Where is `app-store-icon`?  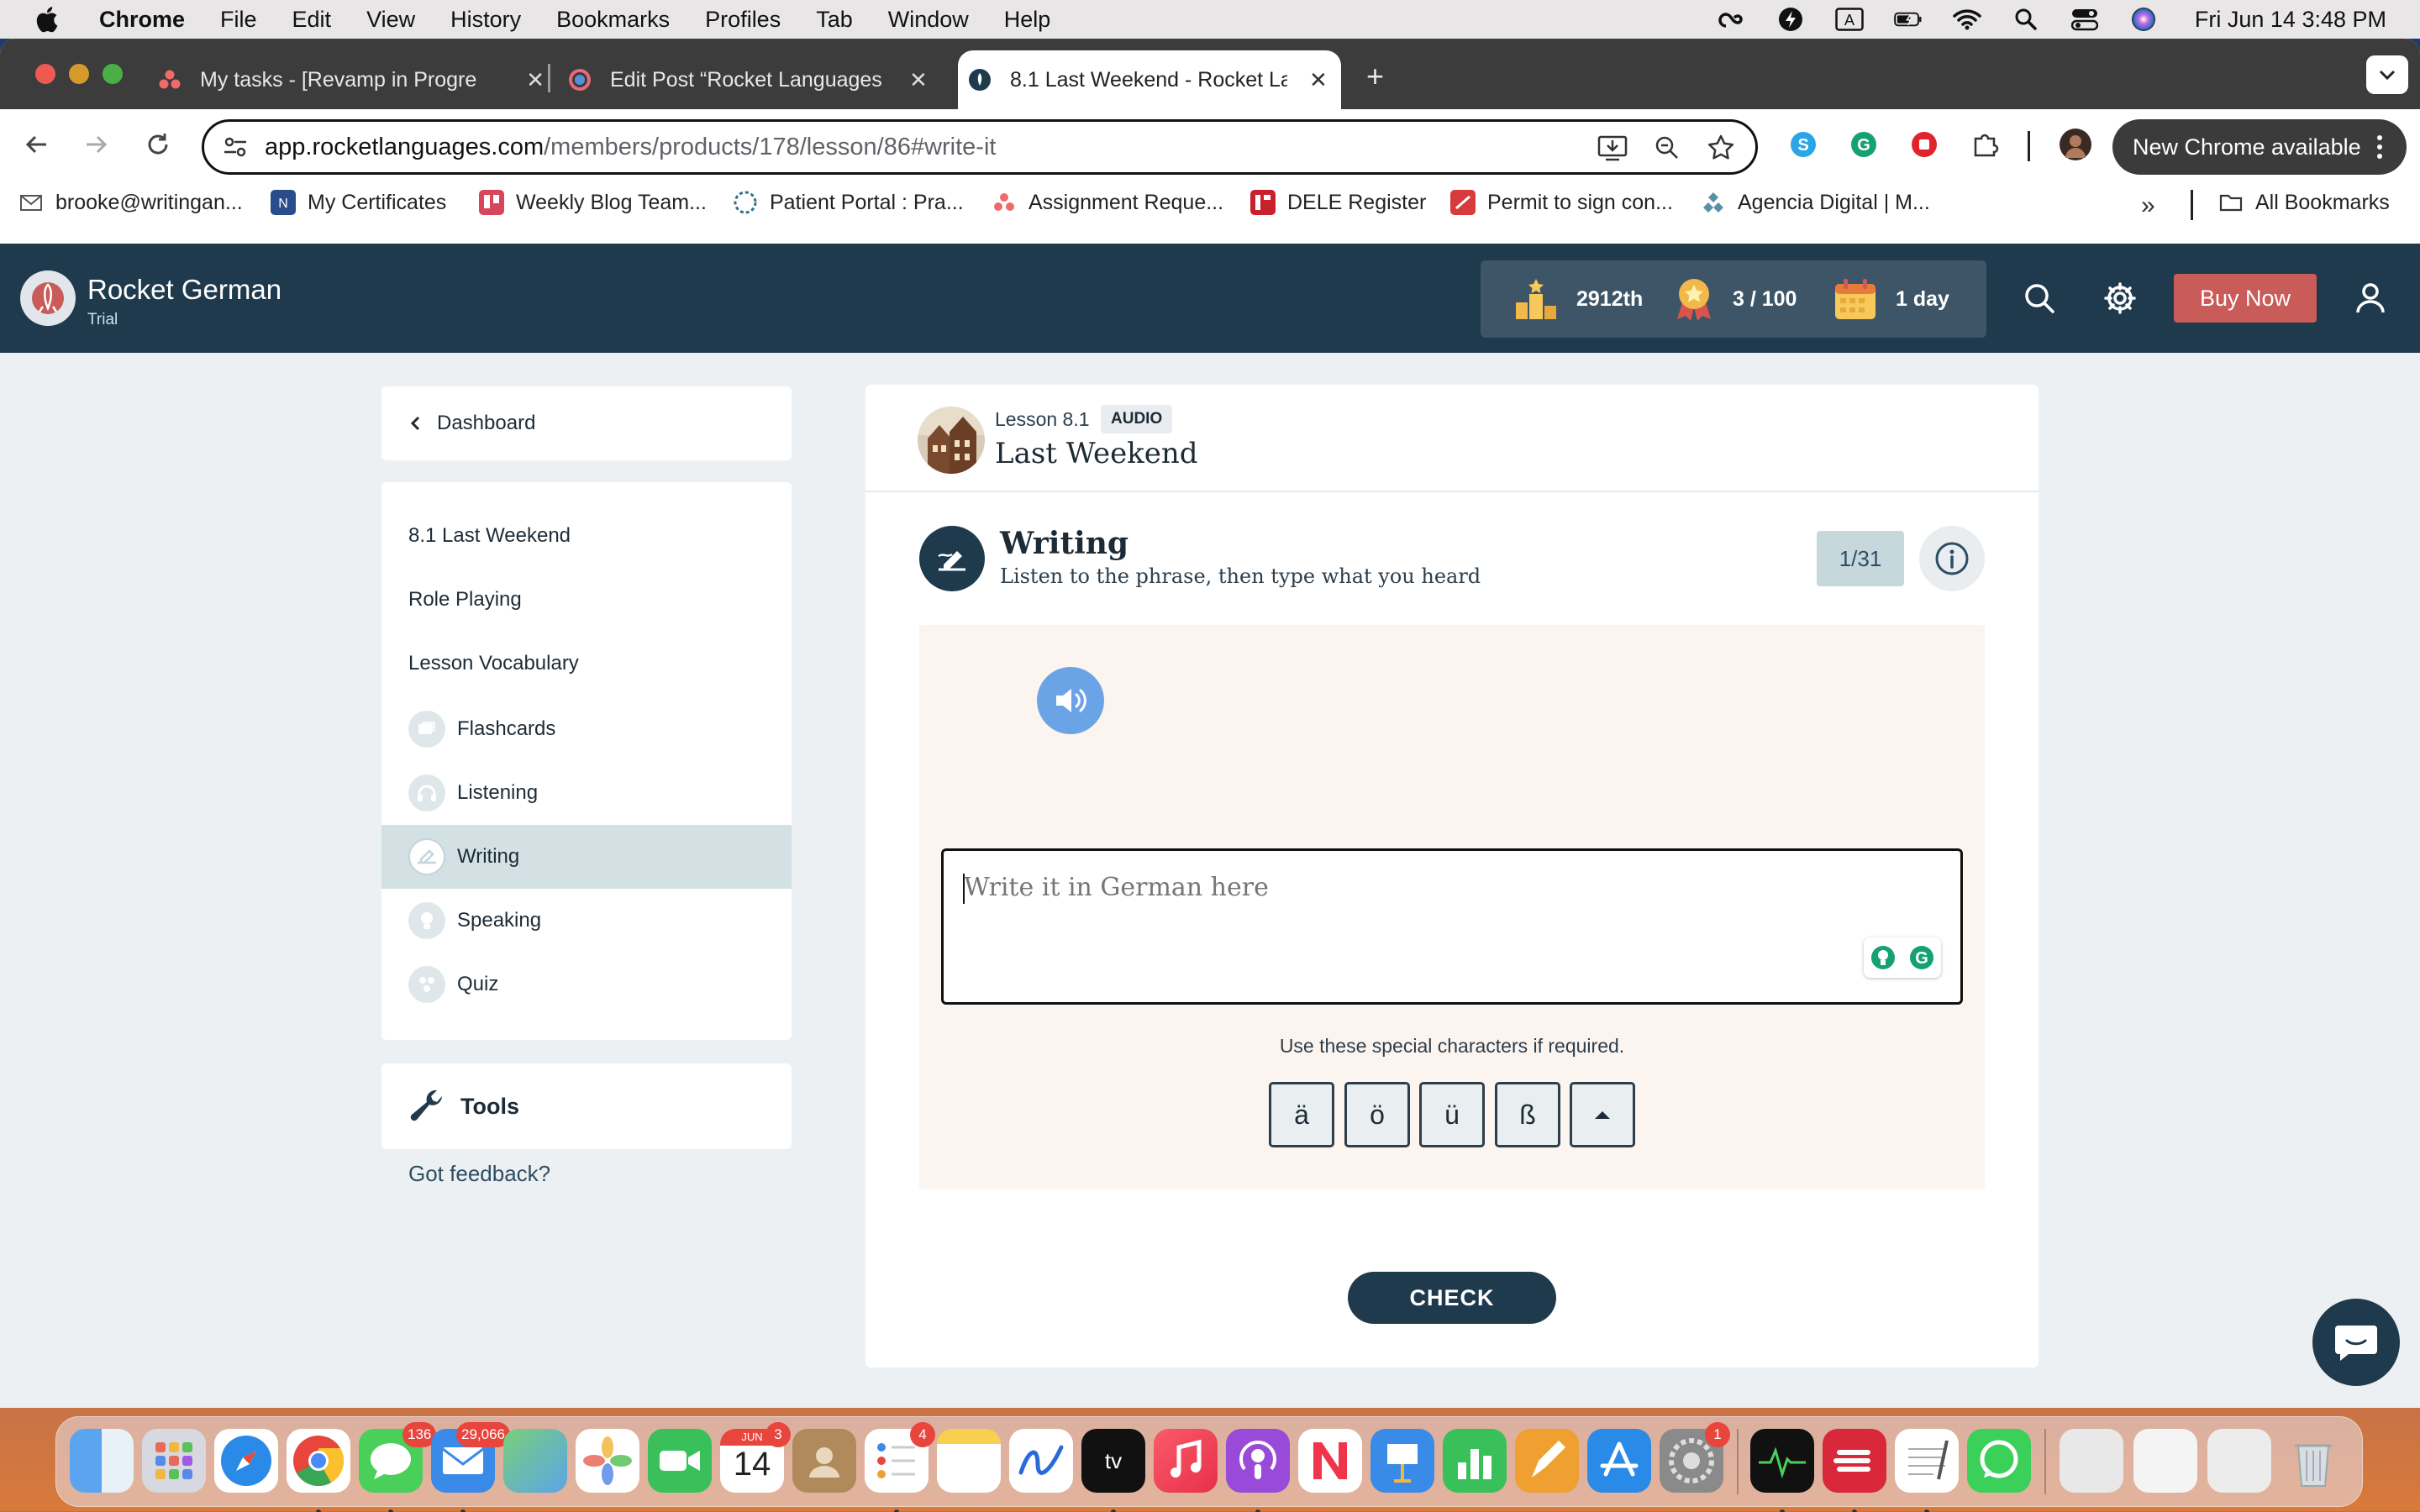
app-store-icon is located at coordinates (1619, 1461).